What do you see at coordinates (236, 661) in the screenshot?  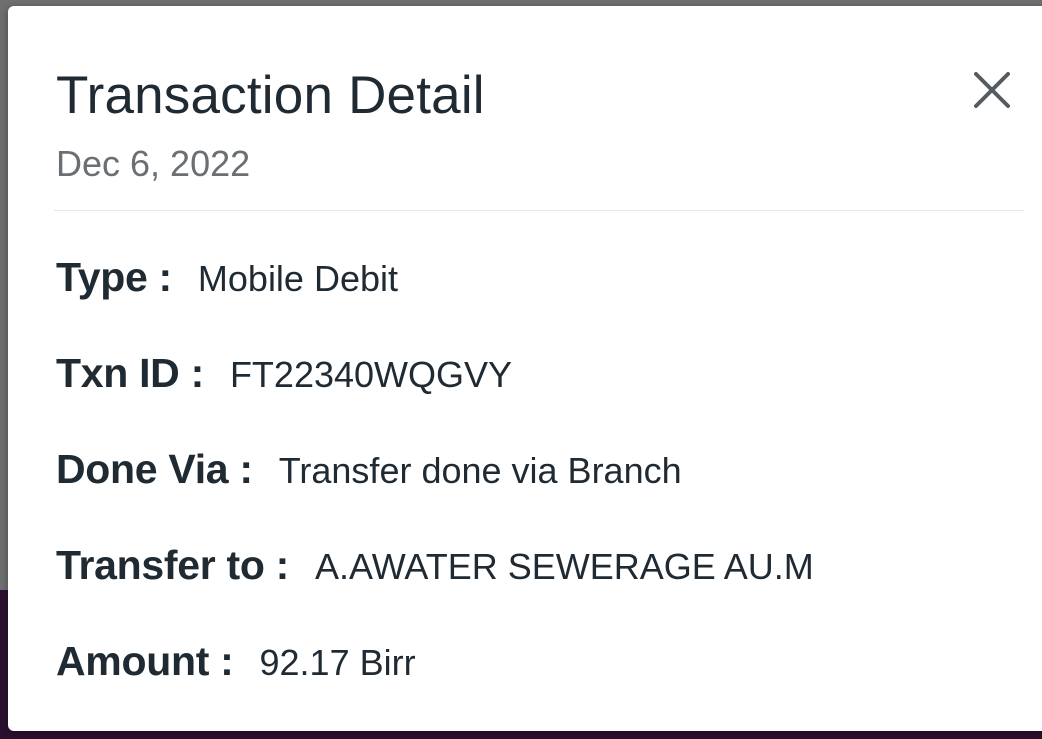 I see `detail-row-amount: Amount : 92.17 Birr` at bounding box center [236, 661].